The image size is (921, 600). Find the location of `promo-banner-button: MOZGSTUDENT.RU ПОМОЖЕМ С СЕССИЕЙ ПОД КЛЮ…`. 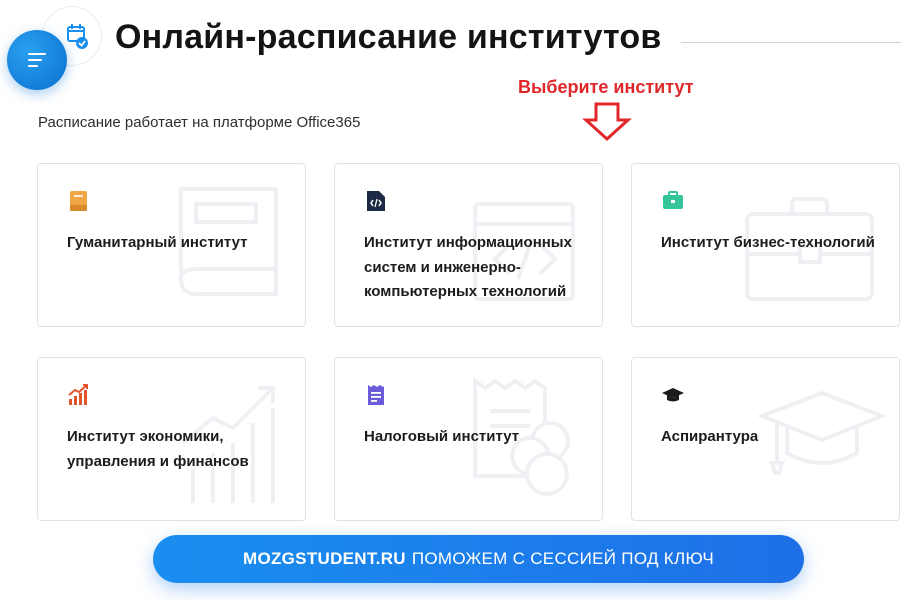

promo-banner-button: MOZGSTUDENT.RU ПОМОЖЕМ С СЕССИЕЙ ПОД КЛЮ… is located at coordinates (478, 559).